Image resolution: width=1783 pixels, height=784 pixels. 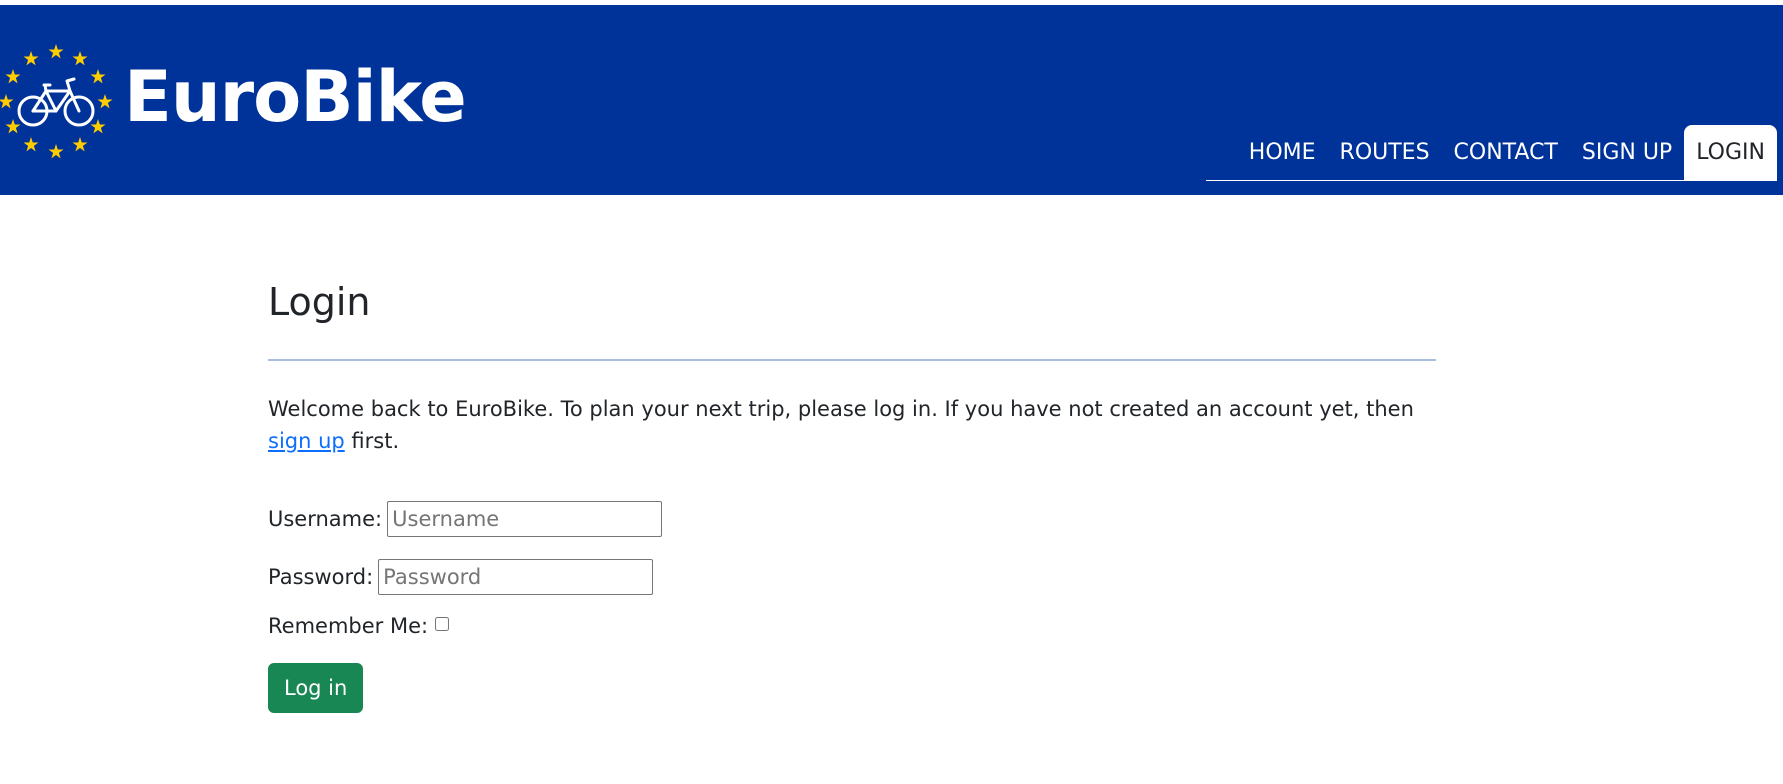 What do you see at coordinates (57, 104) in the screenshot?
I see `bicycle-in-eu-stars-icon` at bounding box center [57, 104].